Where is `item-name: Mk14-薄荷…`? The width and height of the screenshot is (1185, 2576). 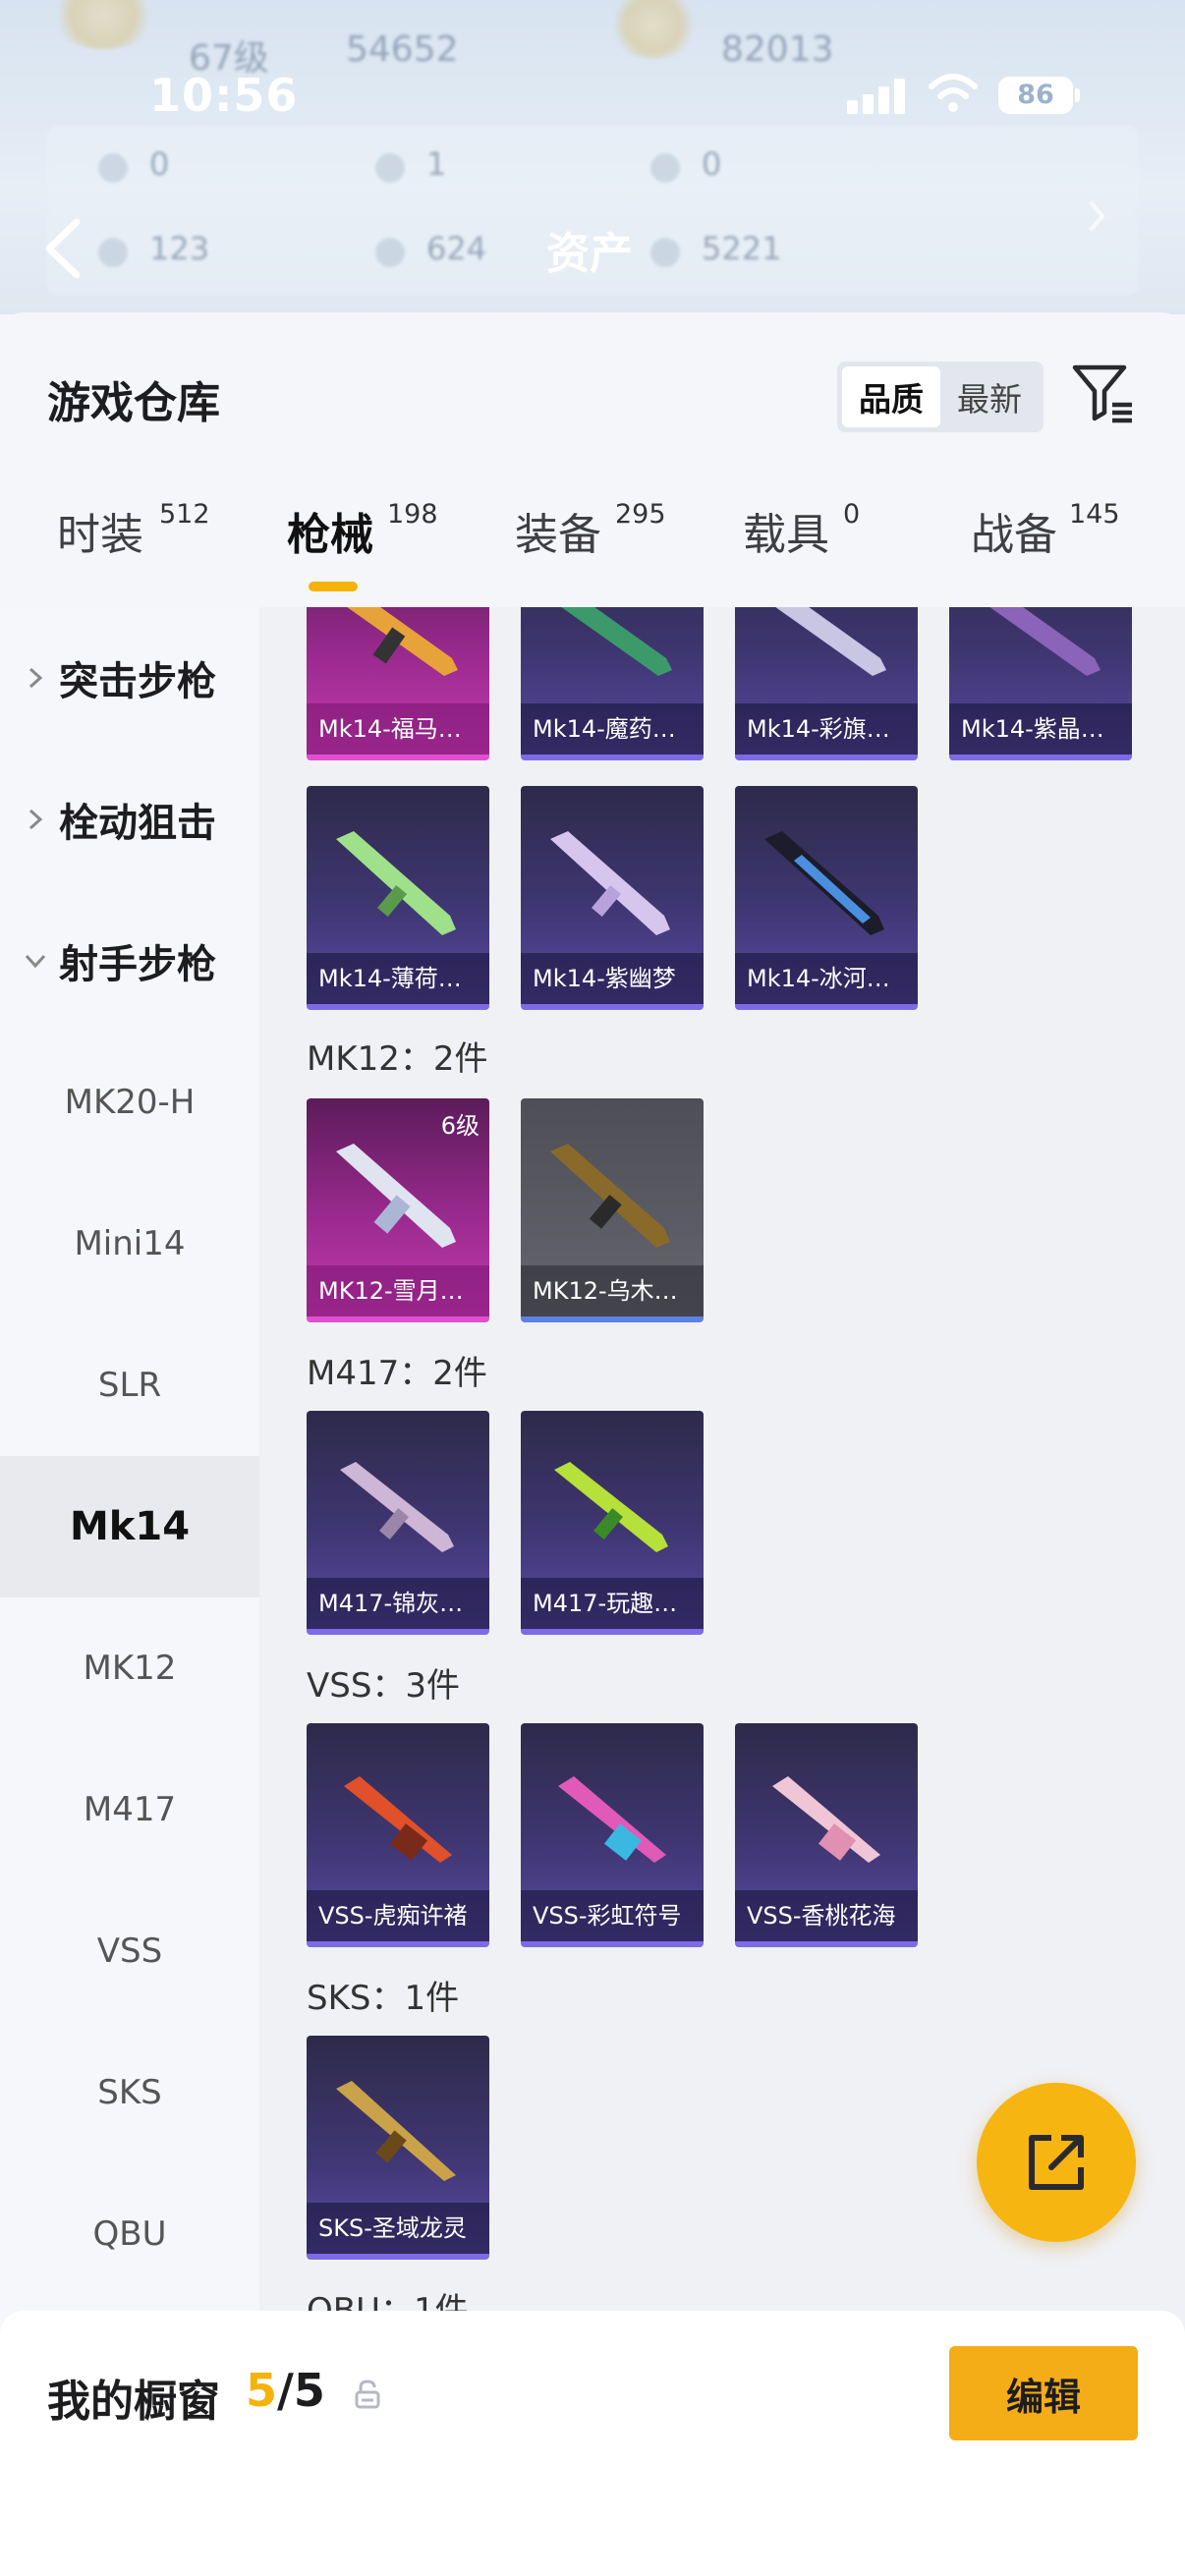 item-name: Mk14-薄荷… is located at coordinates (398, 978).